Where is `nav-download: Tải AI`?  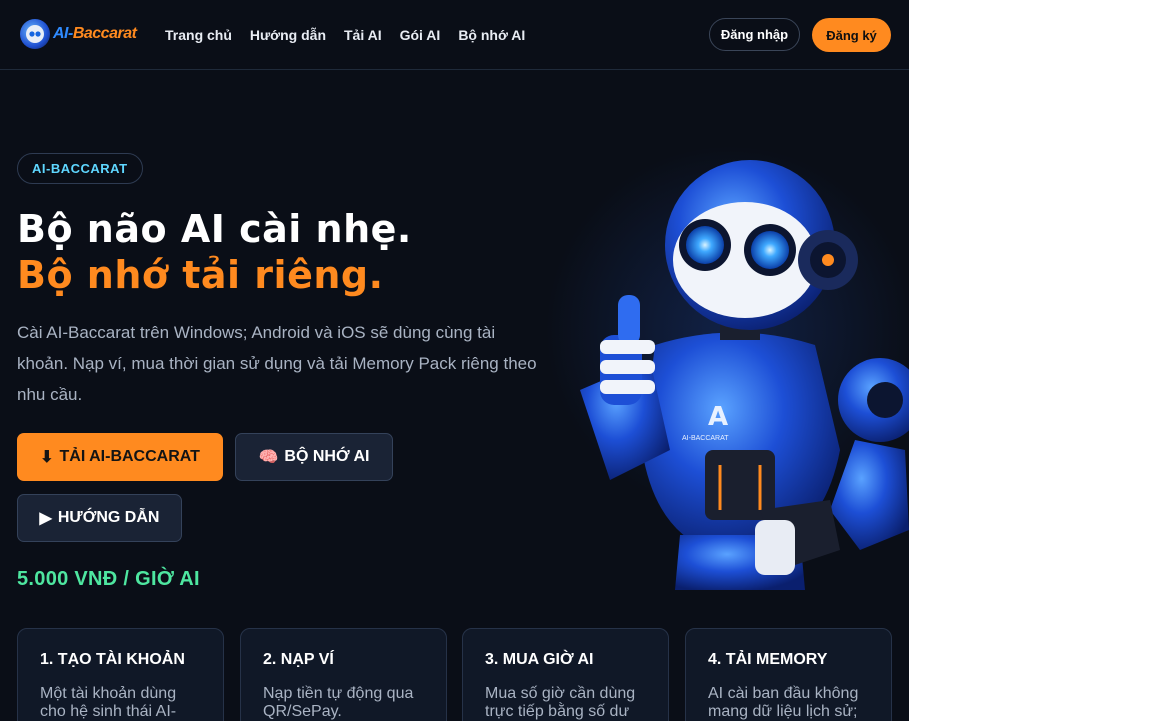 nav-download: Tải AI is located at coordinates (363, 35).